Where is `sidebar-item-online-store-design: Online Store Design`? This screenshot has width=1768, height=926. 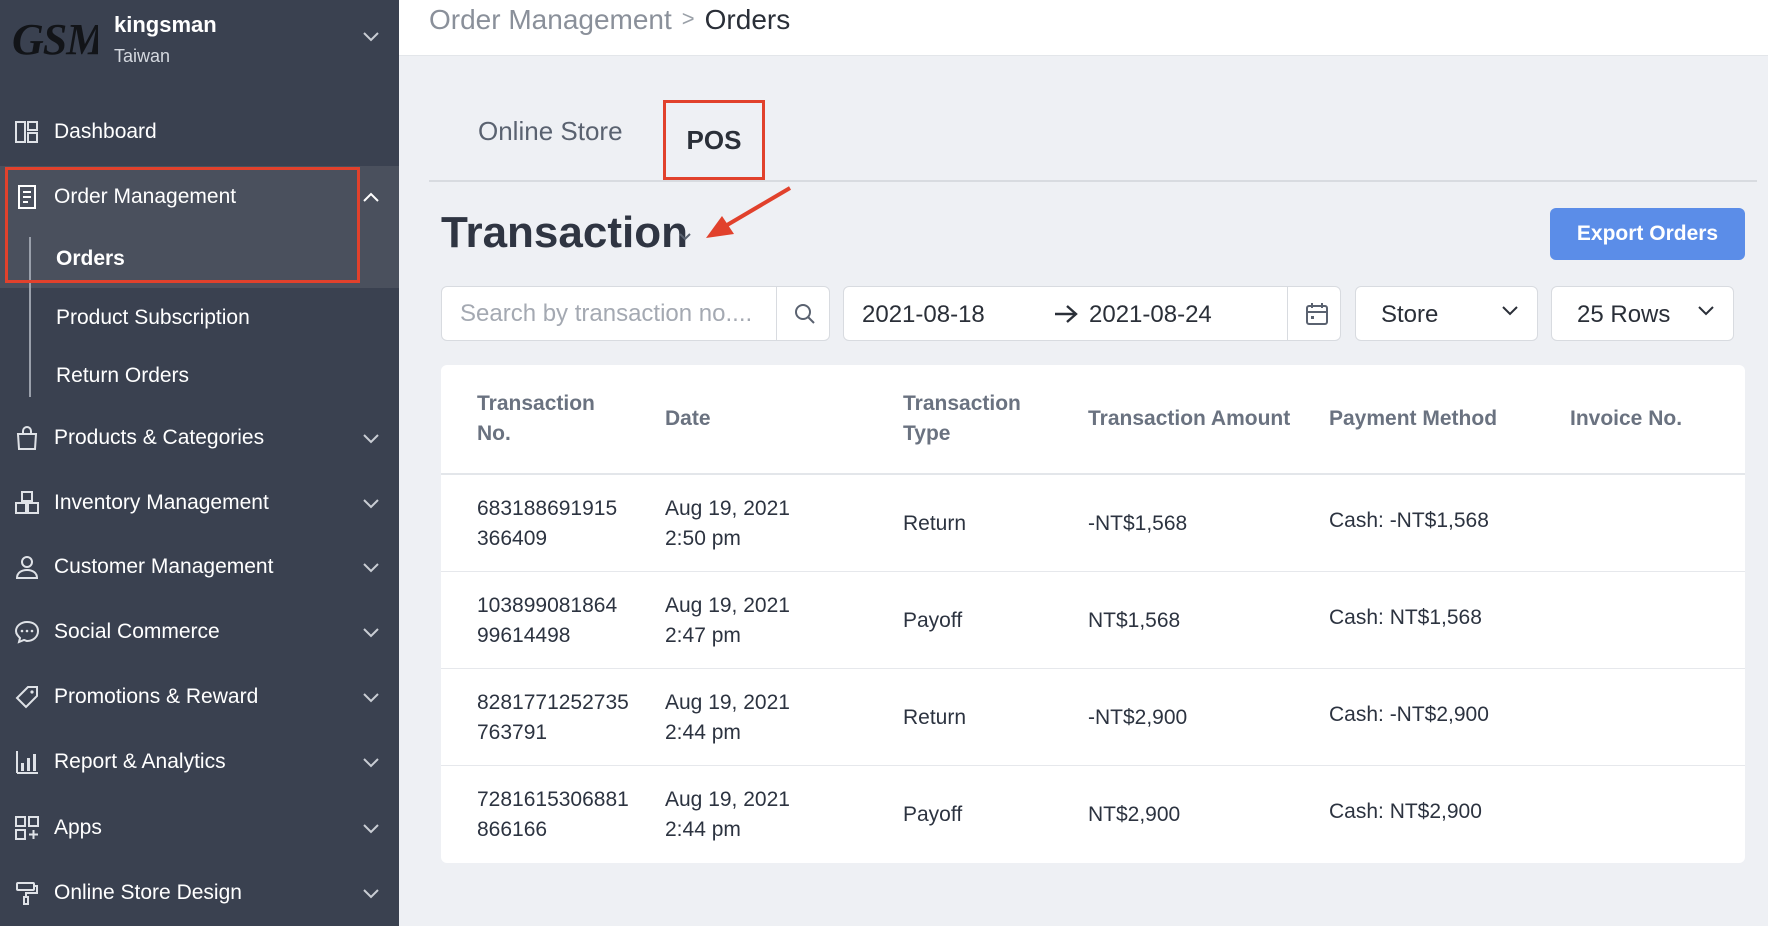 sidebar-item-online-store-design: Online Store Design is located at coordinates (199, 893).